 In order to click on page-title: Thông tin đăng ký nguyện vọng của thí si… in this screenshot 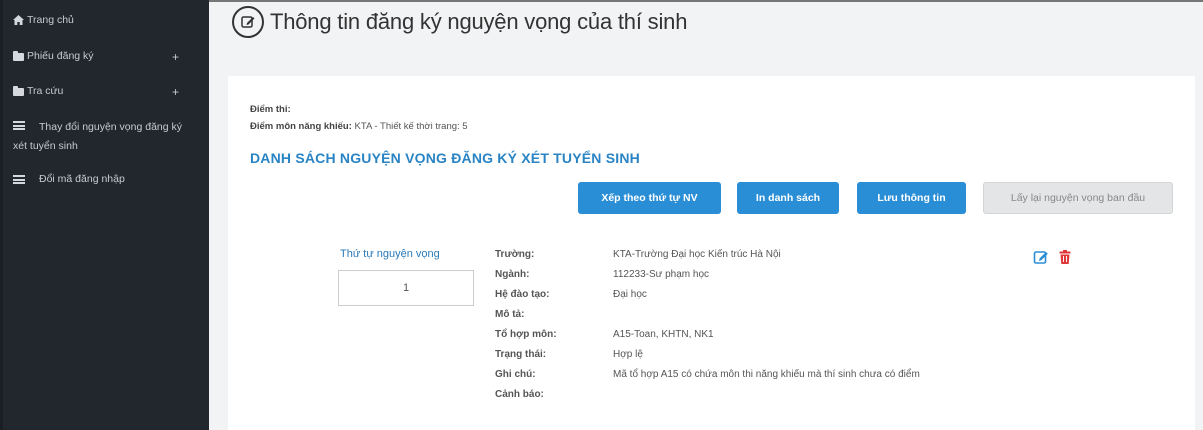, I will do `click(479, 21)`.